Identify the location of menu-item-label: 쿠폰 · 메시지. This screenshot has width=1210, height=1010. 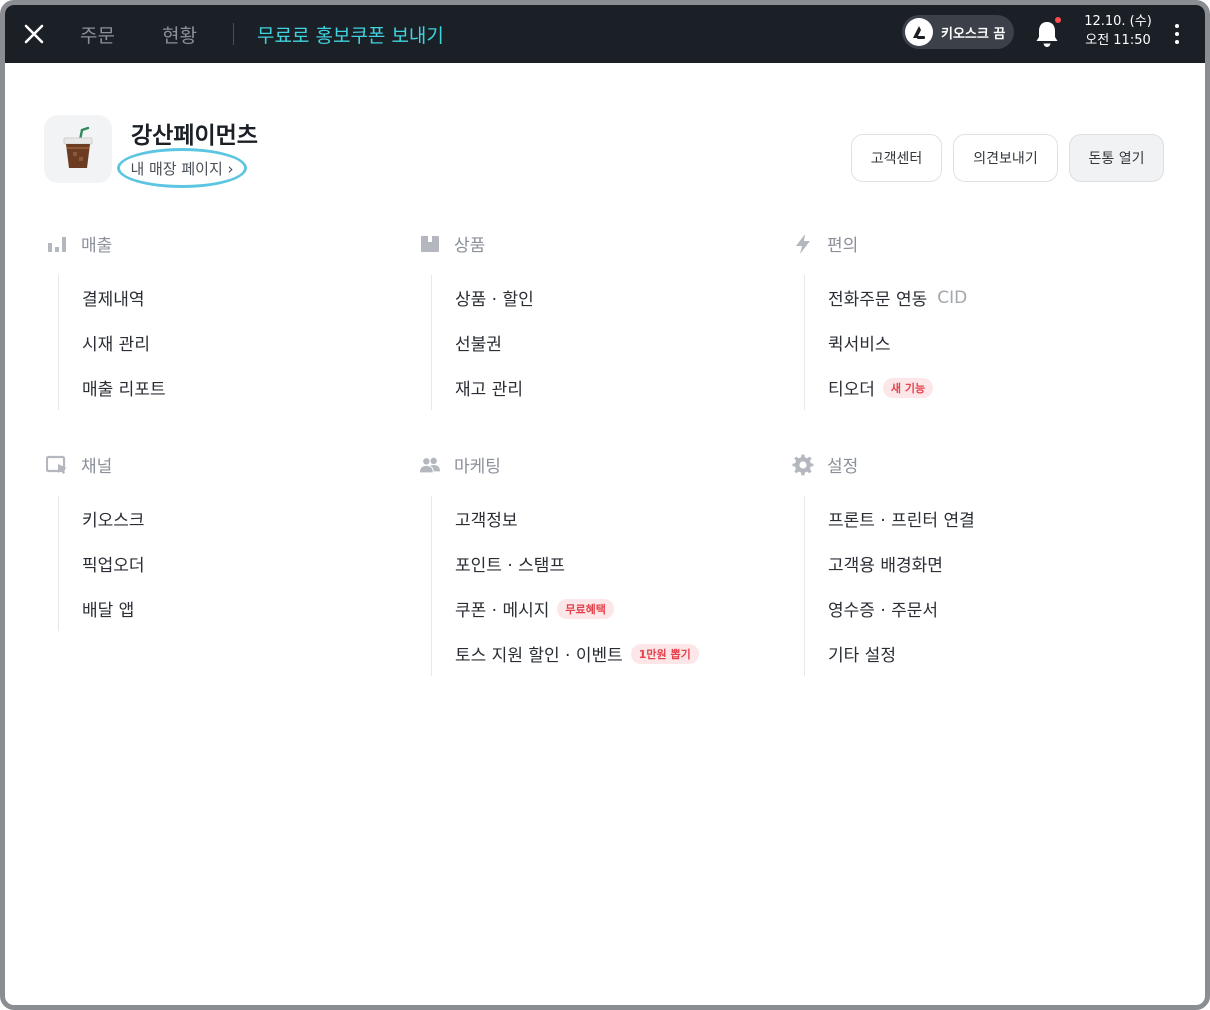
(502, 611).